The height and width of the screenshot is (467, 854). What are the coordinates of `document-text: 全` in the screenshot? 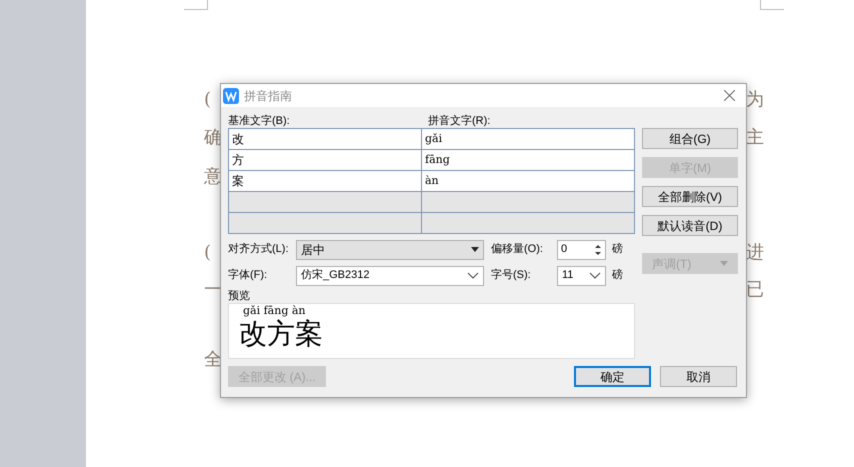 It's located at (213, 360).